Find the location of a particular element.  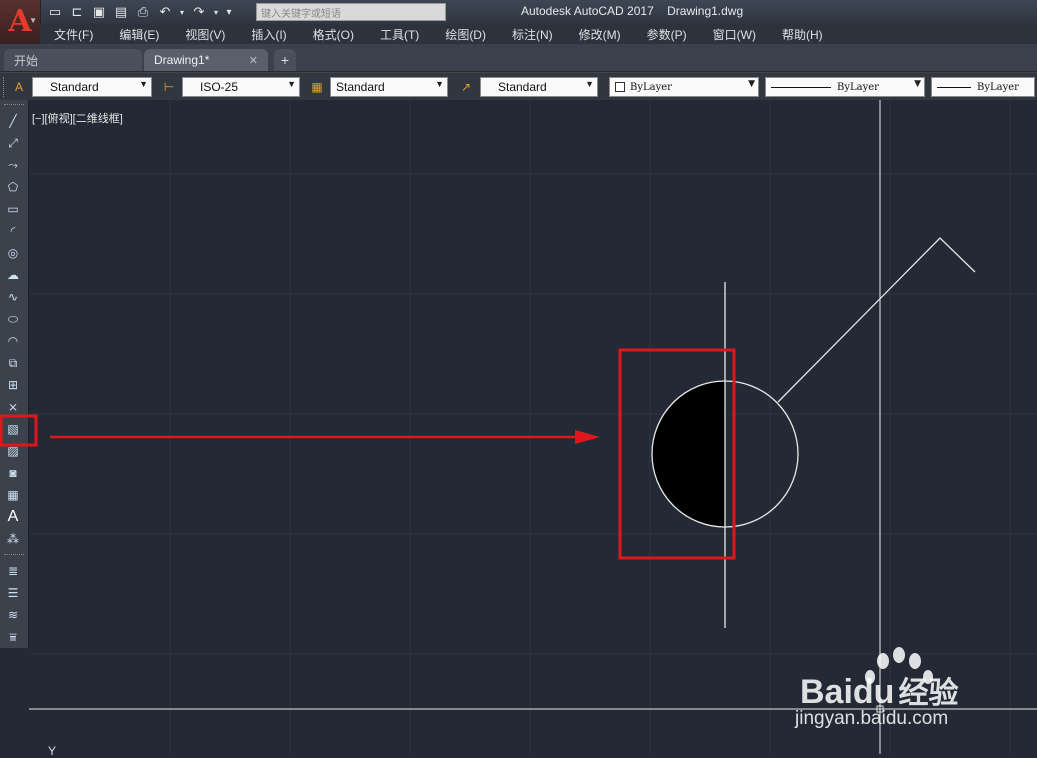

polyline is located at coordinates (876, 320).